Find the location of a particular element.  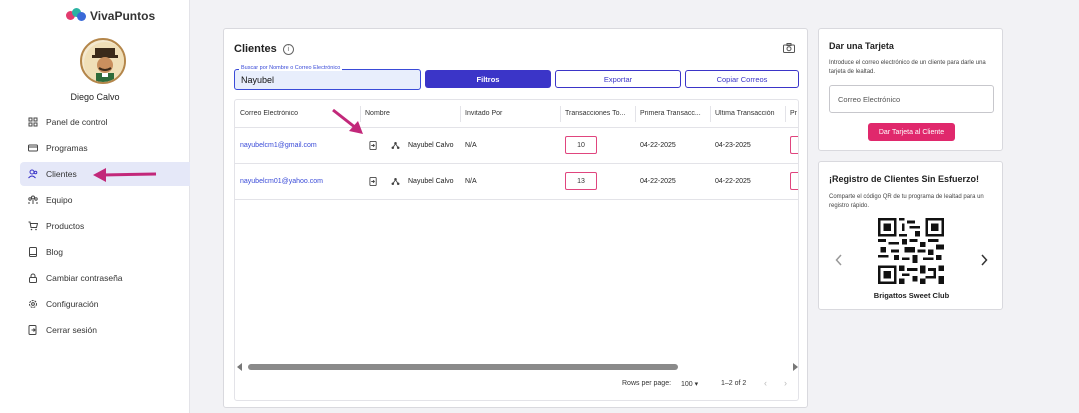

sidebar-item-label: Blog is located at coordinates (55, 252).